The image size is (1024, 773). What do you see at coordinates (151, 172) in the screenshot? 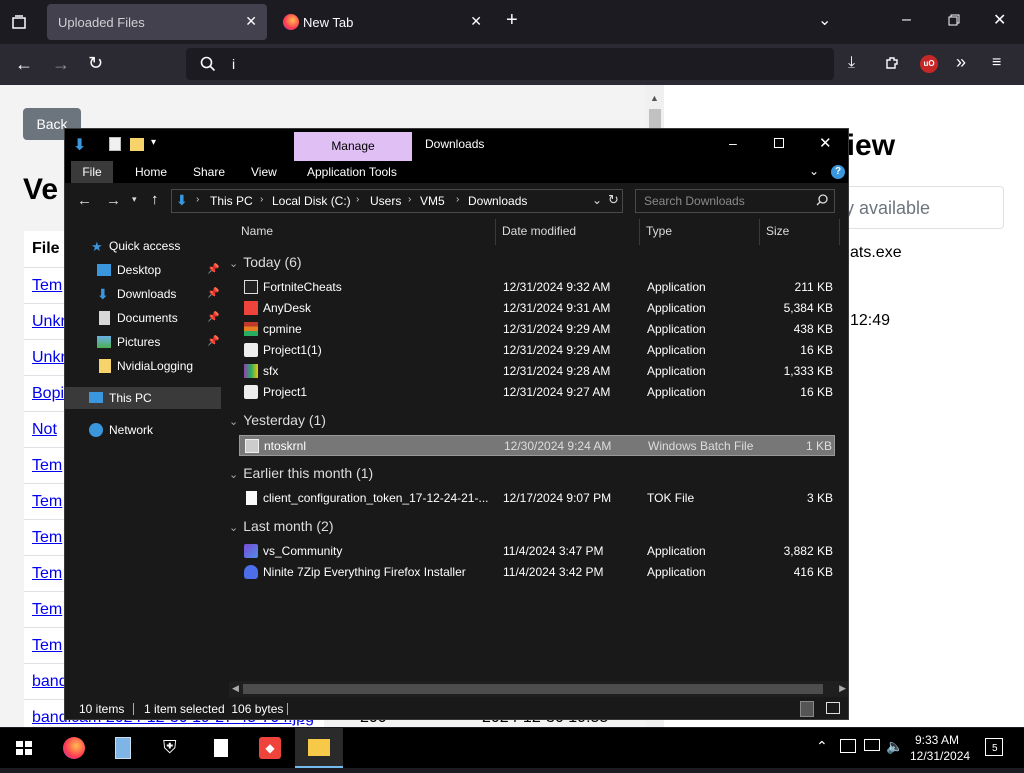
I see `tab-home: Home` at bounding box center [151, 172].